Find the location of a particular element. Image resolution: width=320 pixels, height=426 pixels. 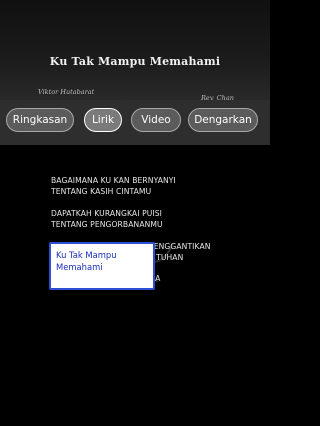

lyric-line: TENTANG PENGORBANANMU is located at coordinates (107, 224).